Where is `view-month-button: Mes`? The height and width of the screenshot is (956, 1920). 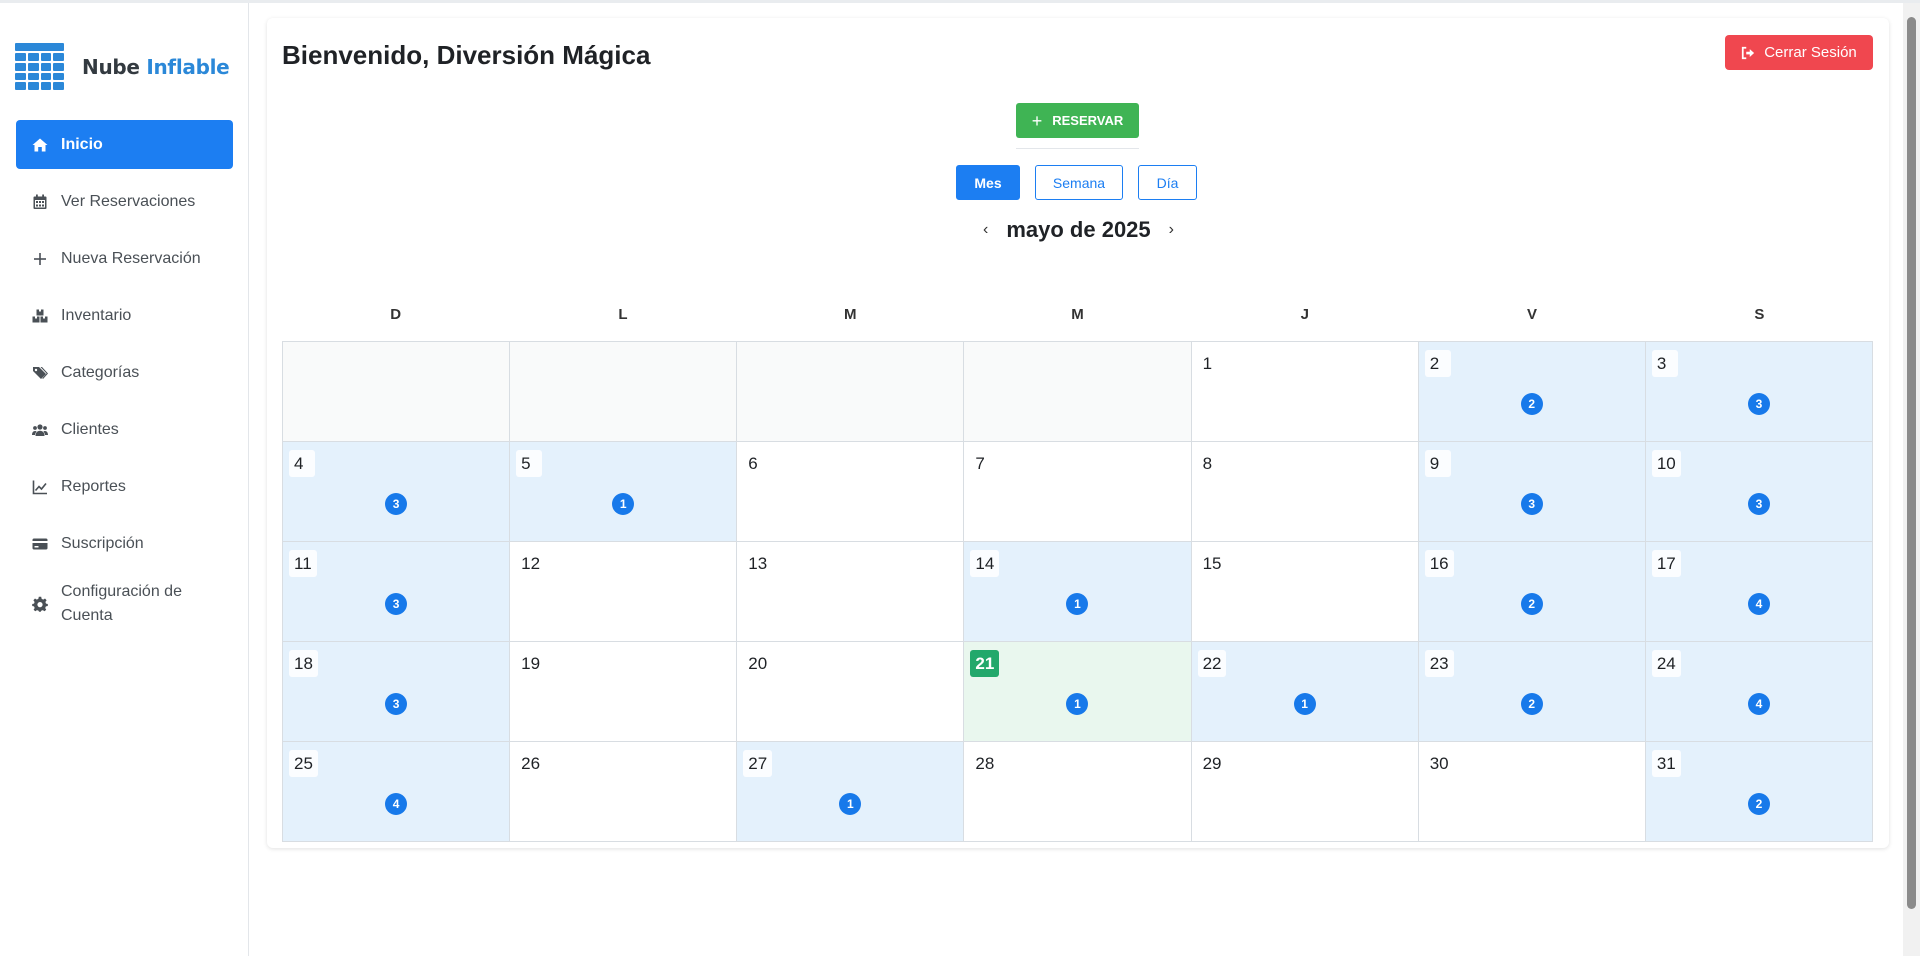 view-month-button: Mes is located at coordinates (988, 182).